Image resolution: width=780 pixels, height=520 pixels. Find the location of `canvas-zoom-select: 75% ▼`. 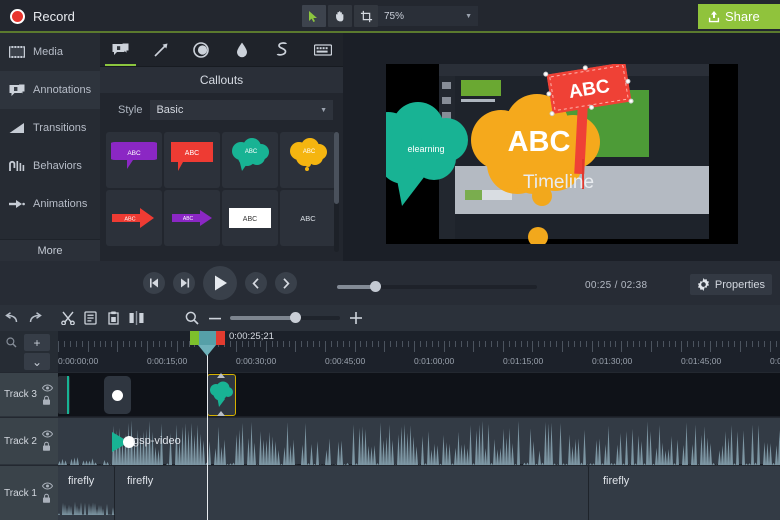

canvas-zoom-select: 75% ▼ is located at coordinates (428, 16).